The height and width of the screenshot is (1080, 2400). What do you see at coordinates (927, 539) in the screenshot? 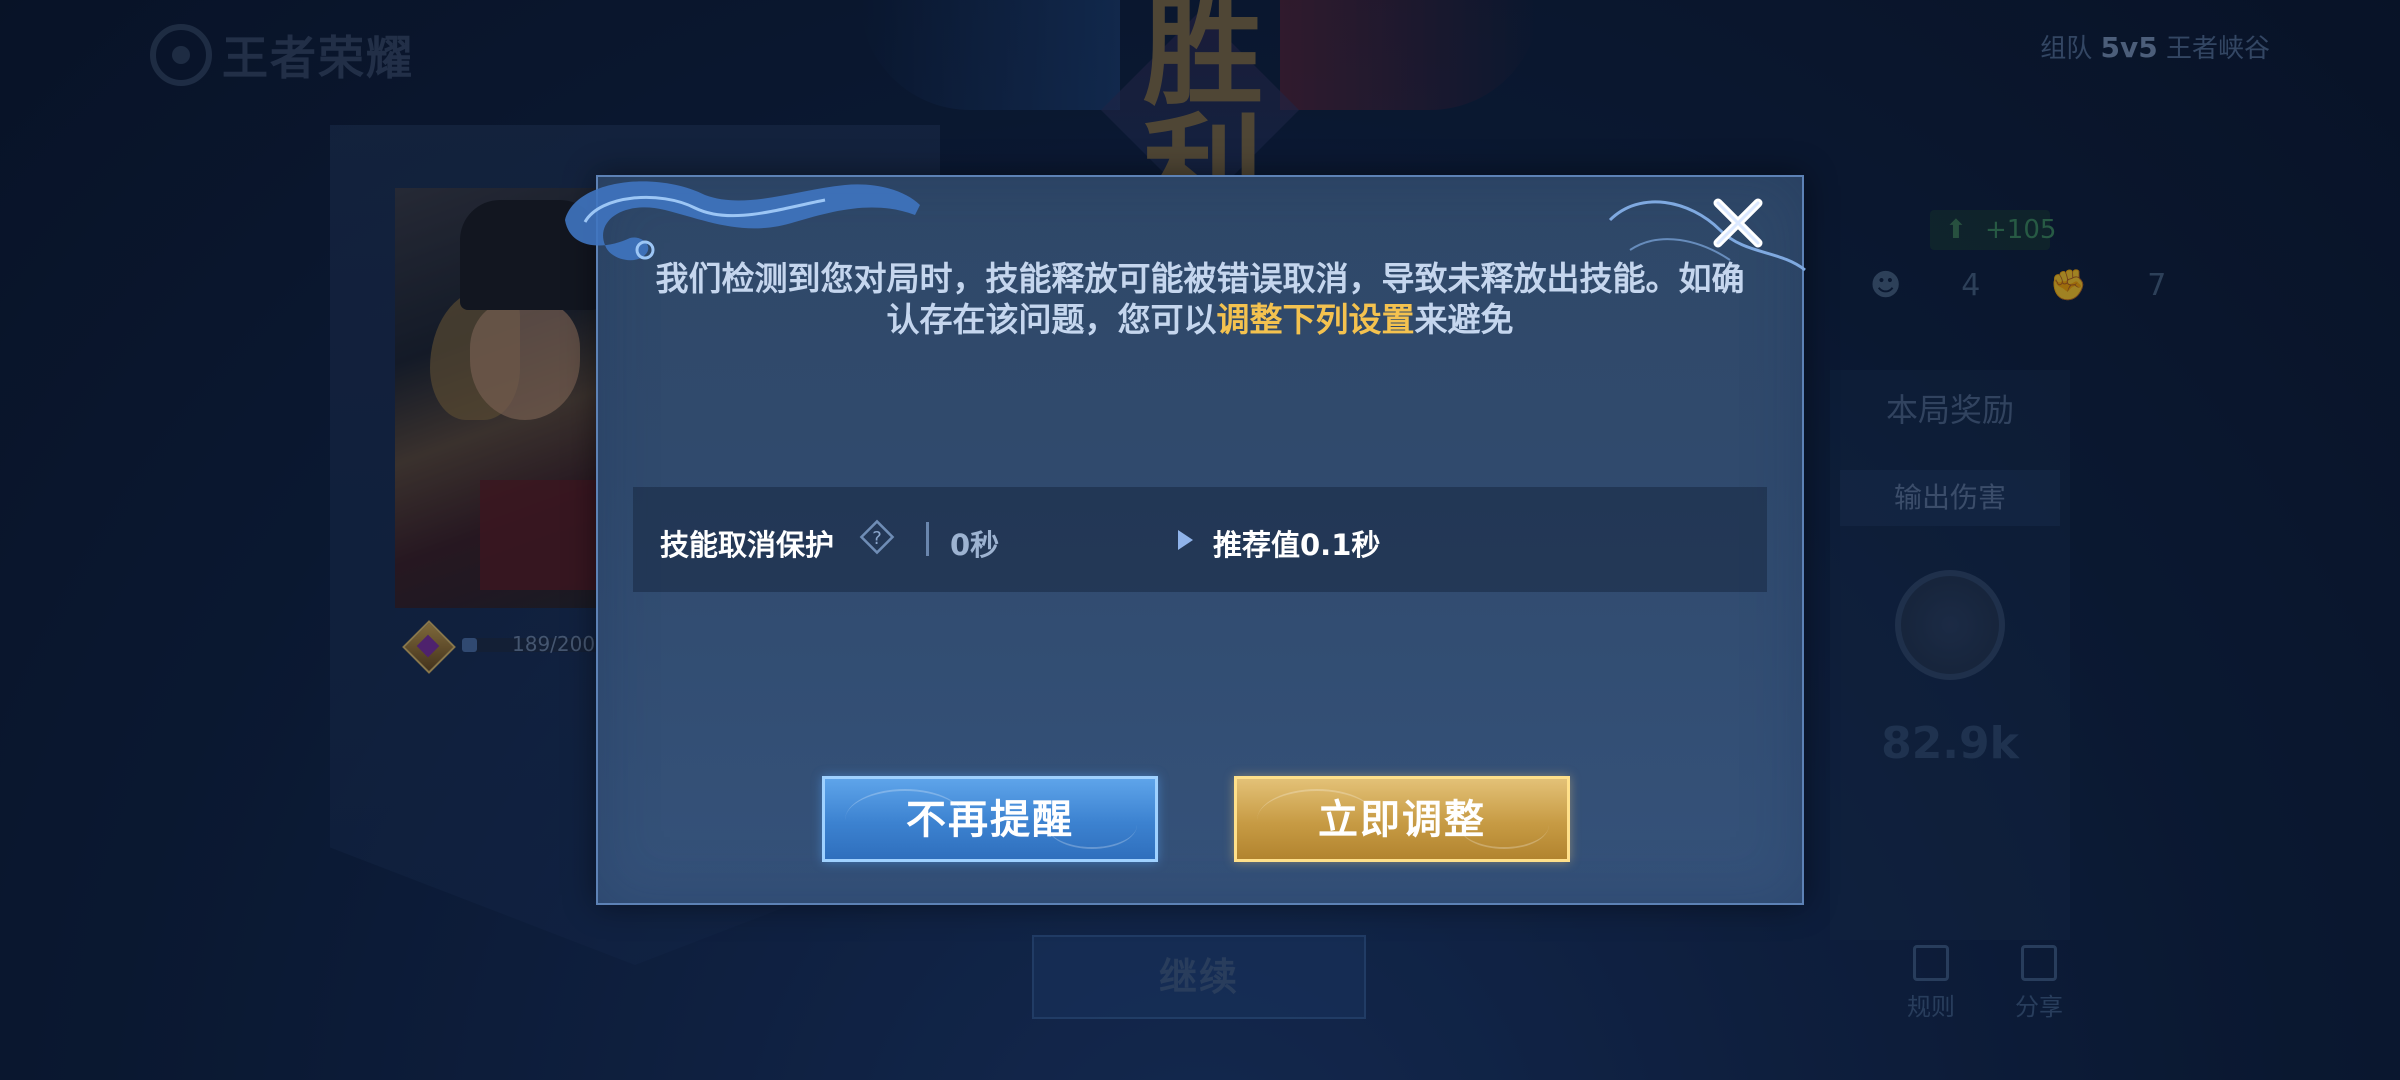
I see `setting-divider` at bounding box center [927, 539].